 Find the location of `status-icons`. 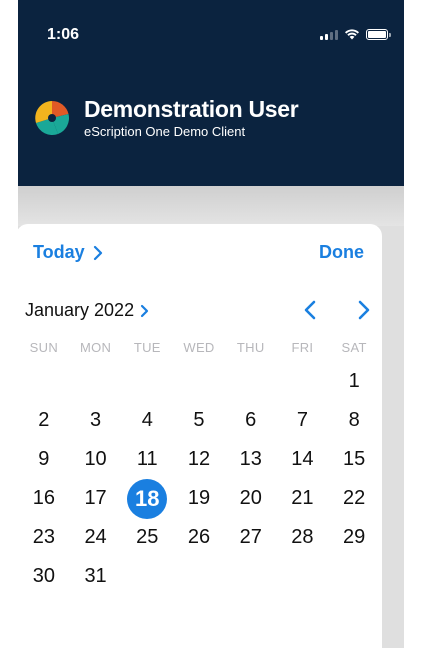

status-icons is located at coordinates (355, 34).